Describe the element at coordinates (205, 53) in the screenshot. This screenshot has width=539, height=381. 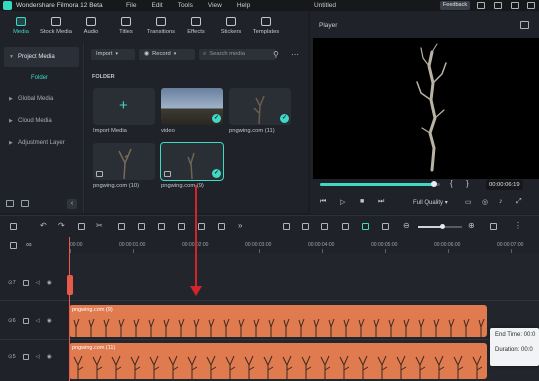
I see `search-icon: ⌕` at that location.